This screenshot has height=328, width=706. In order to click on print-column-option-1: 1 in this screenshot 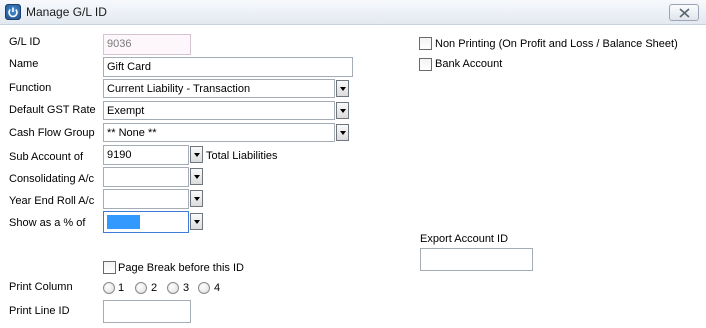, I will do `click(121, 288)`.